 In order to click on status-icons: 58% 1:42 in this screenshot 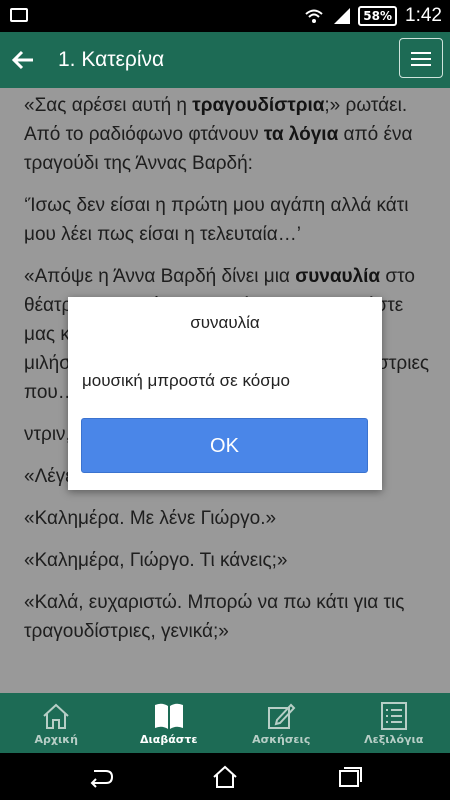, I will do `click(373, 16)`.